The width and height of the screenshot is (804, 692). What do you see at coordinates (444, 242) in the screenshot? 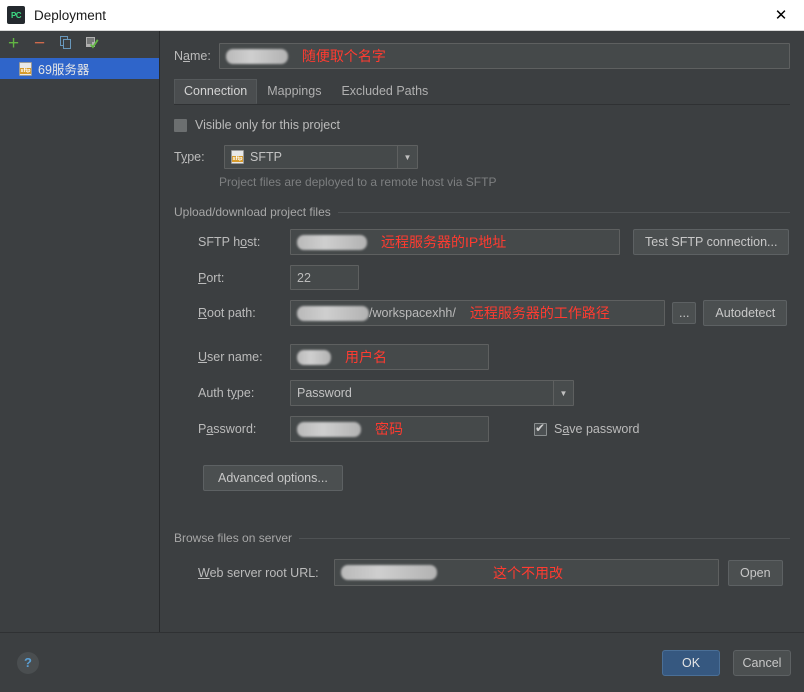
I see `sftp-host-annotation: 远程服务器的IP地址` at bounding box center [444, 242].